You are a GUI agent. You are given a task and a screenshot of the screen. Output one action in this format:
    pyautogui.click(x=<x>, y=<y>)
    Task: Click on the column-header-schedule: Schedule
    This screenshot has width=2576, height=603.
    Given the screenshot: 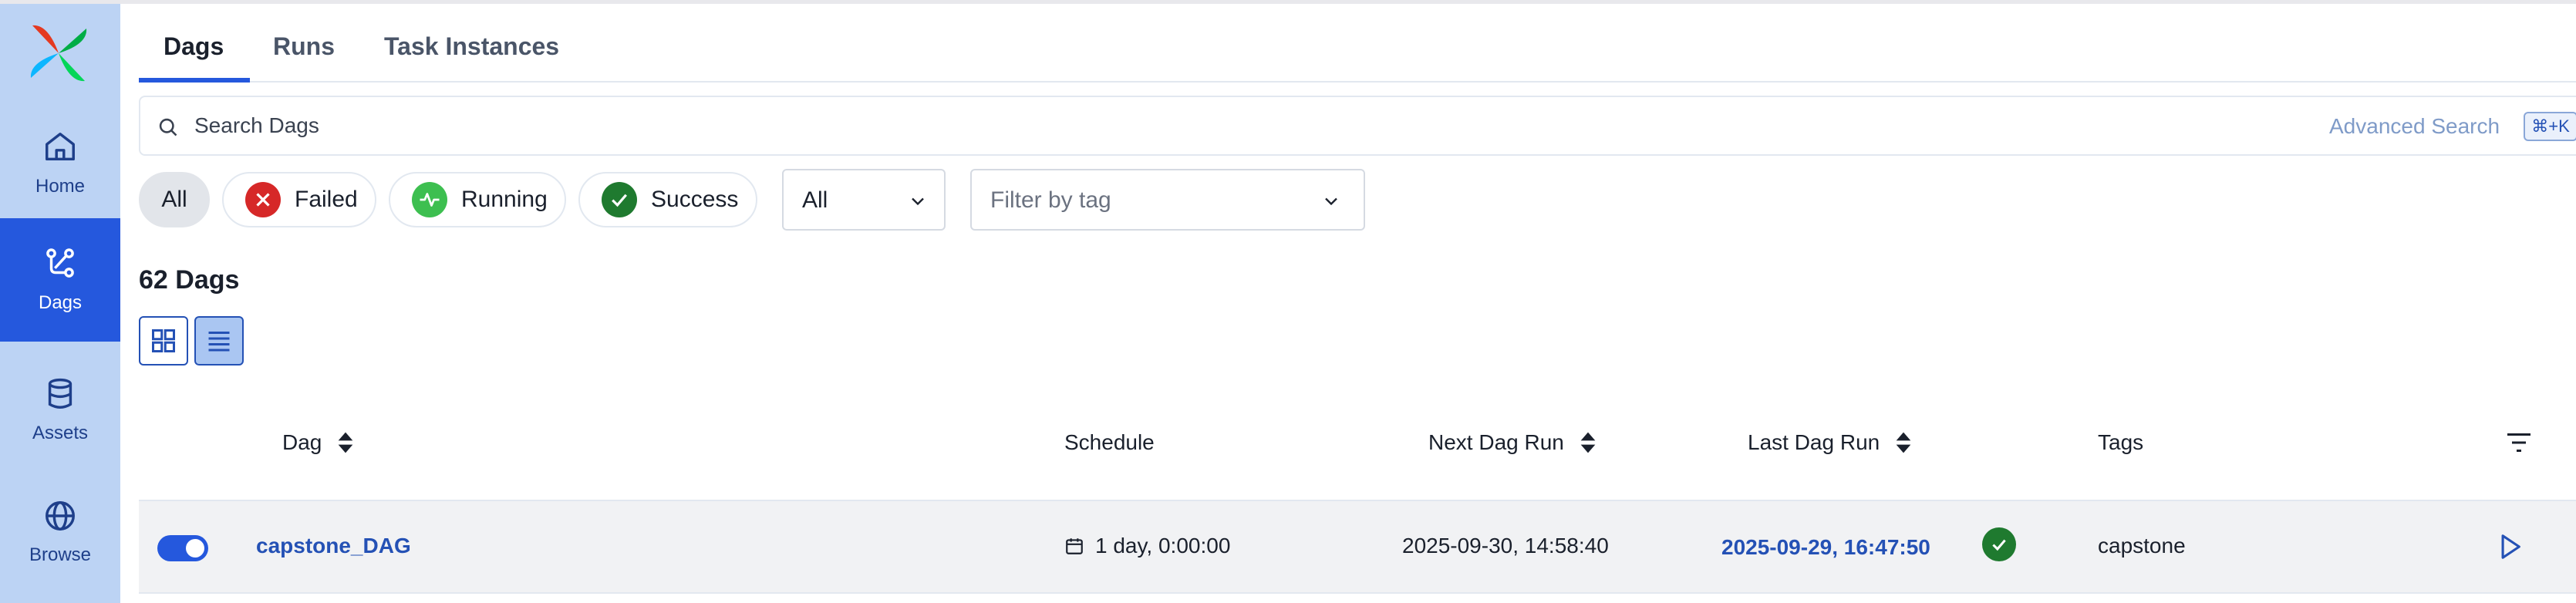 What is the action you would take?
    pyautogui.click(x=1109, y=442)
    